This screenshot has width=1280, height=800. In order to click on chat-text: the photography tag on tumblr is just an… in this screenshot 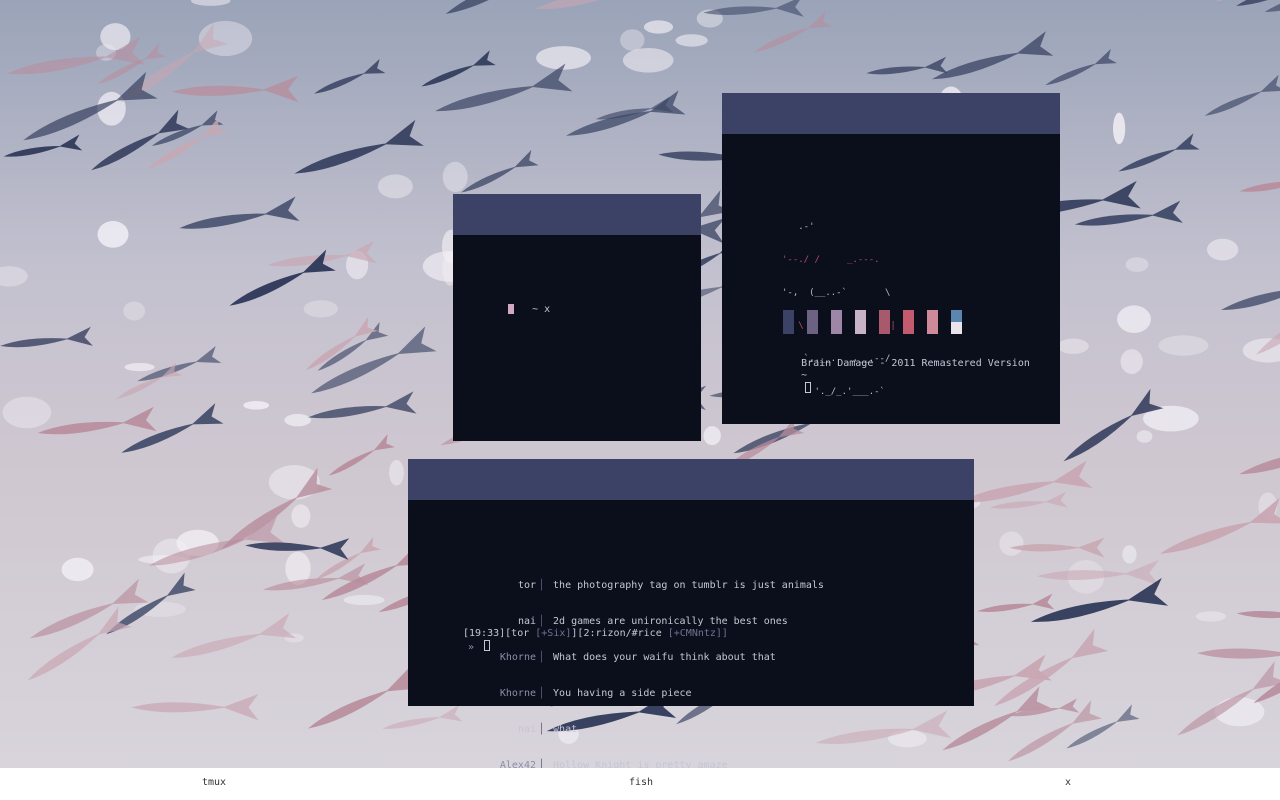, I will do `click(688, 585)`.